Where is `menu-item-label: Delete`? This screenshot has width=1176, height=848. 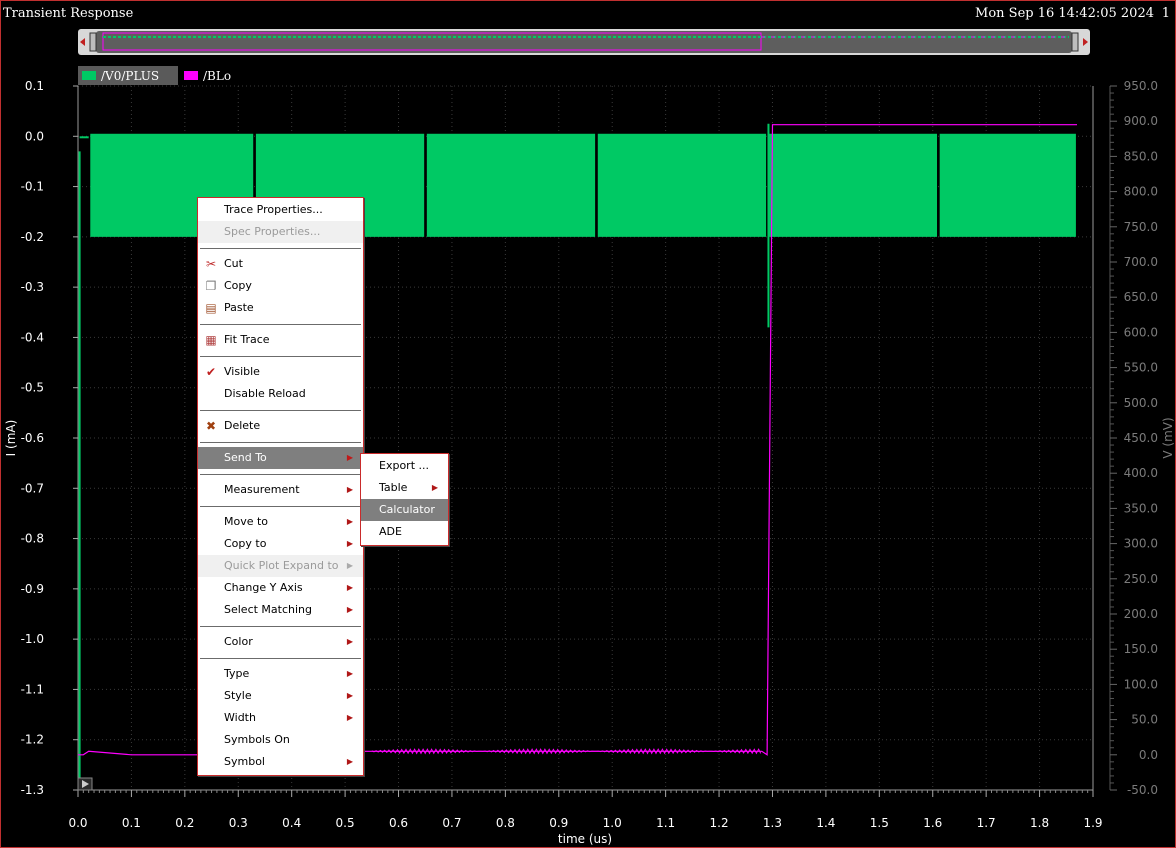
menu-item-label: Delete is located at coordinates (242, 425).